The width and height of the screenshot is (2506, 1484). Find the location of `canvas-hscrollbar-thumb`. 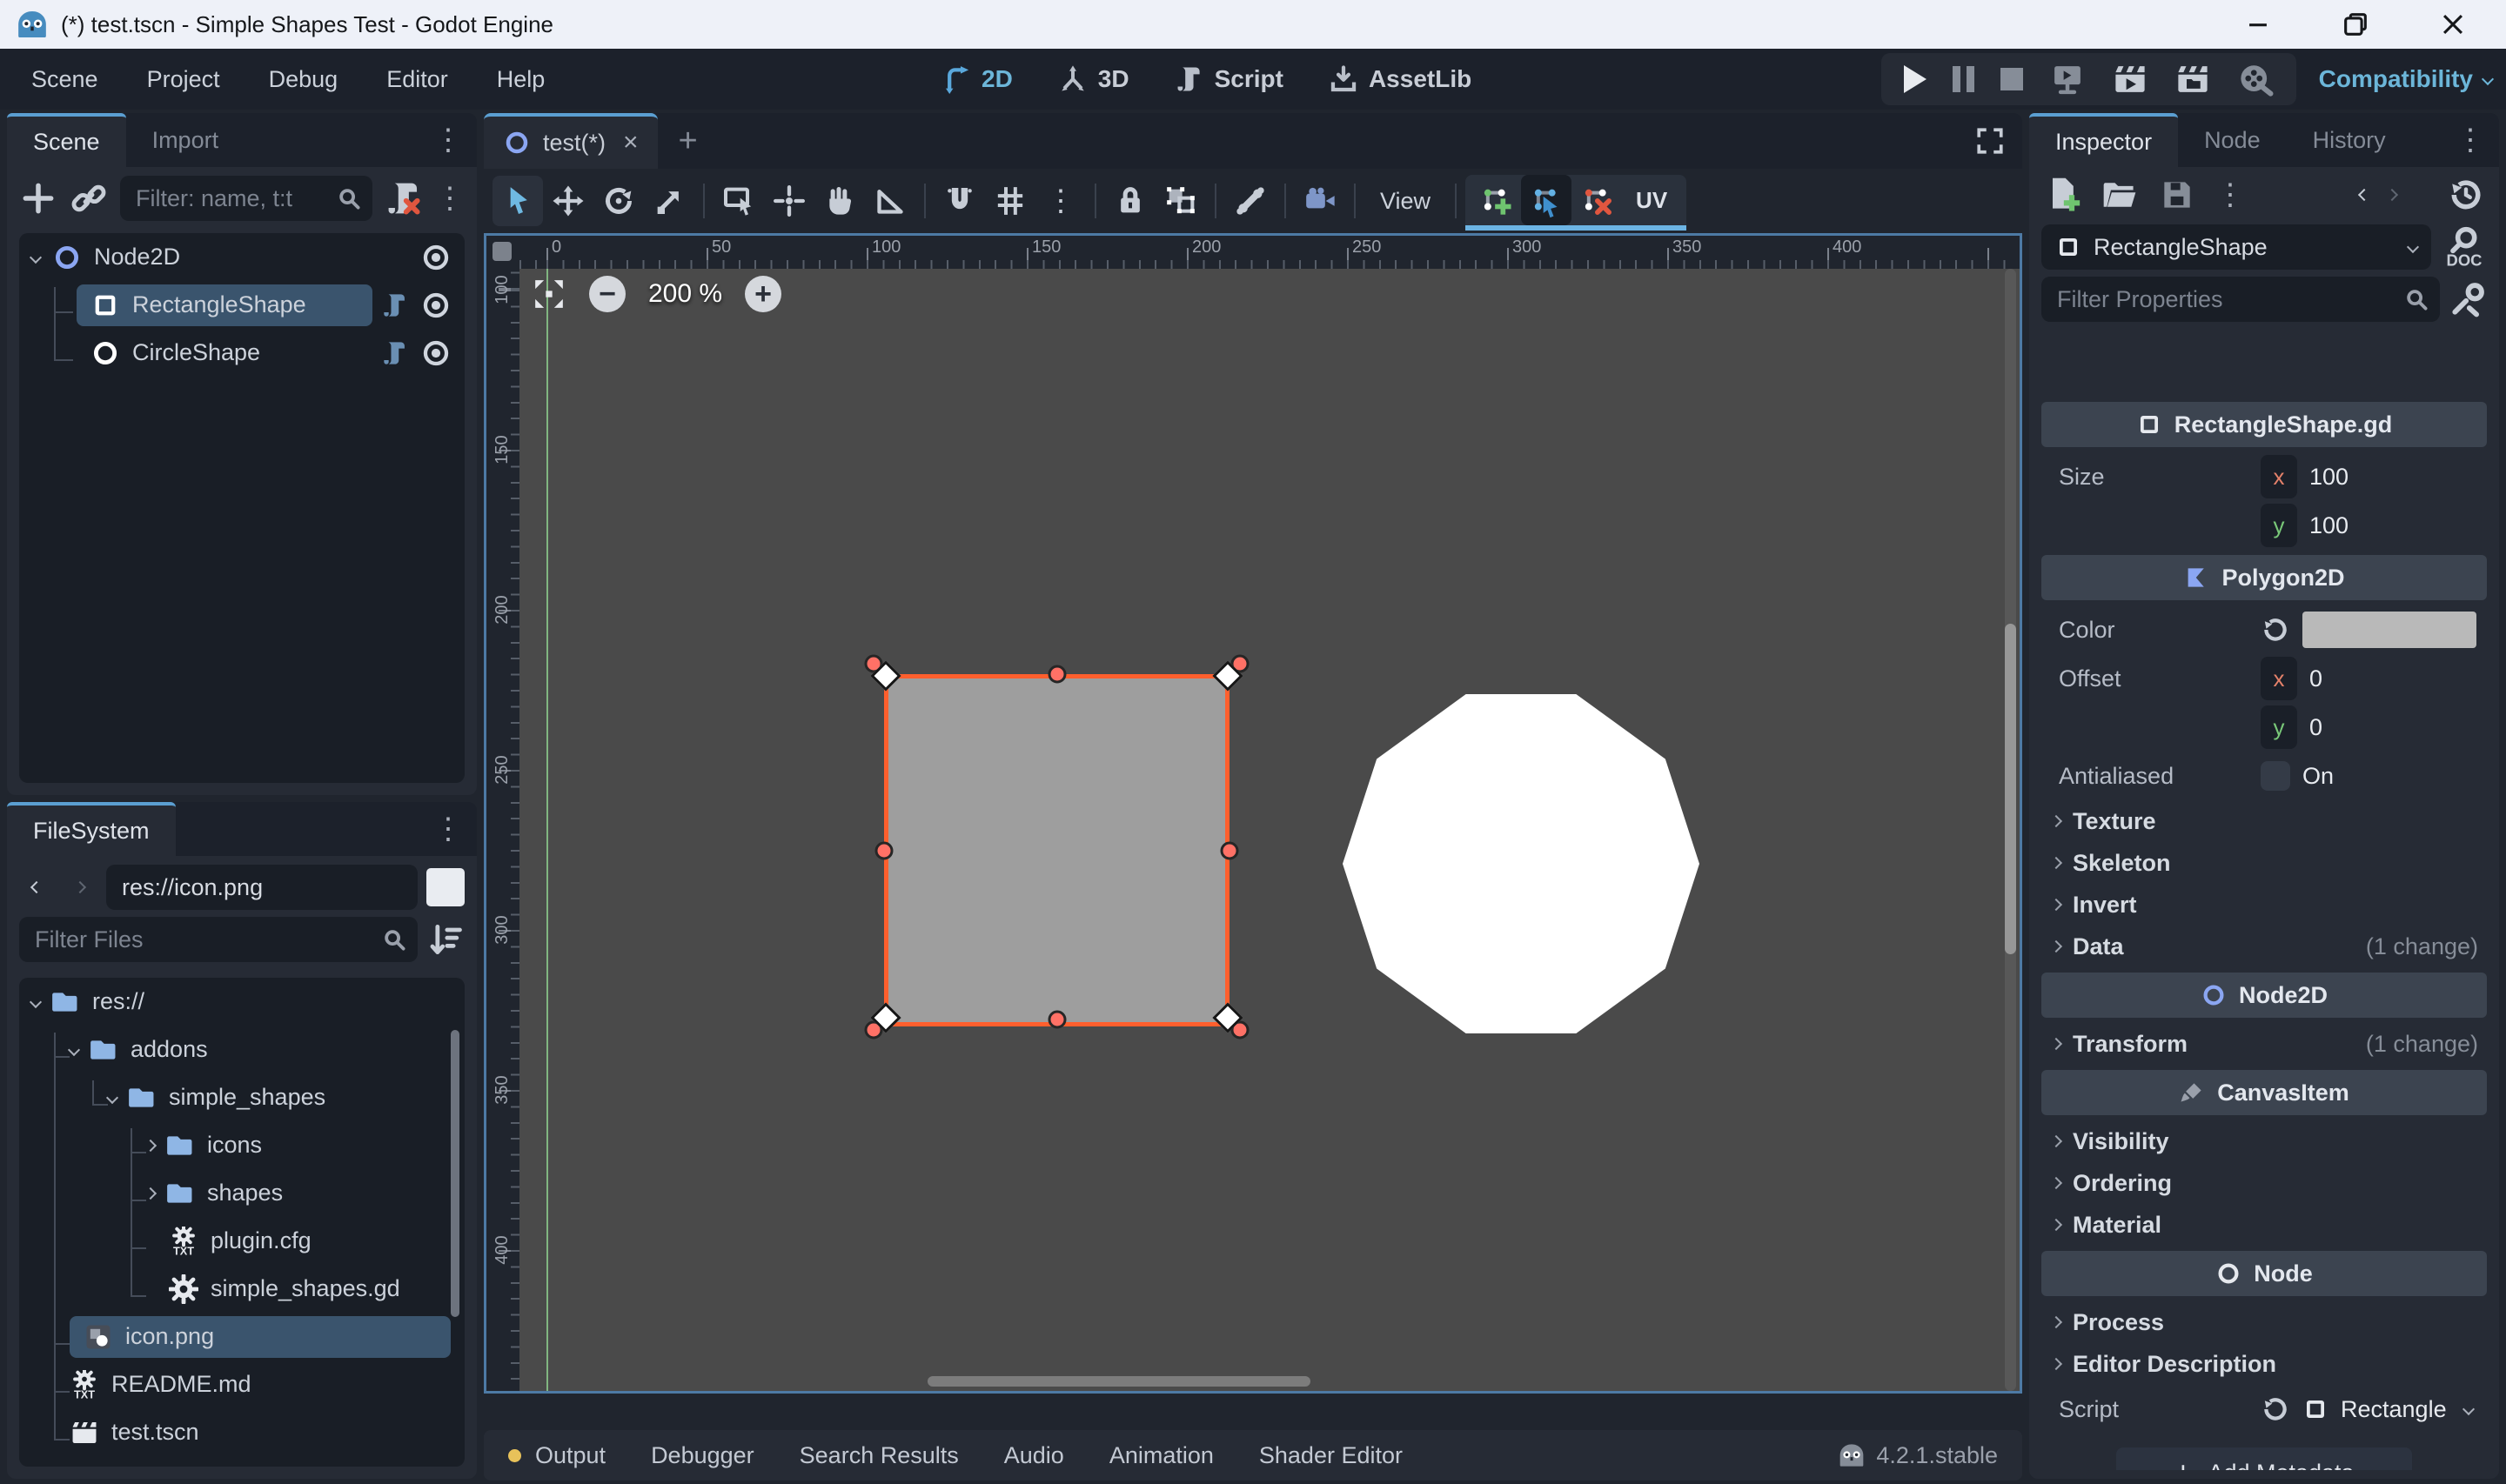

canvas-hscrollbar-thumb is located at coordinates (1119, 1381).